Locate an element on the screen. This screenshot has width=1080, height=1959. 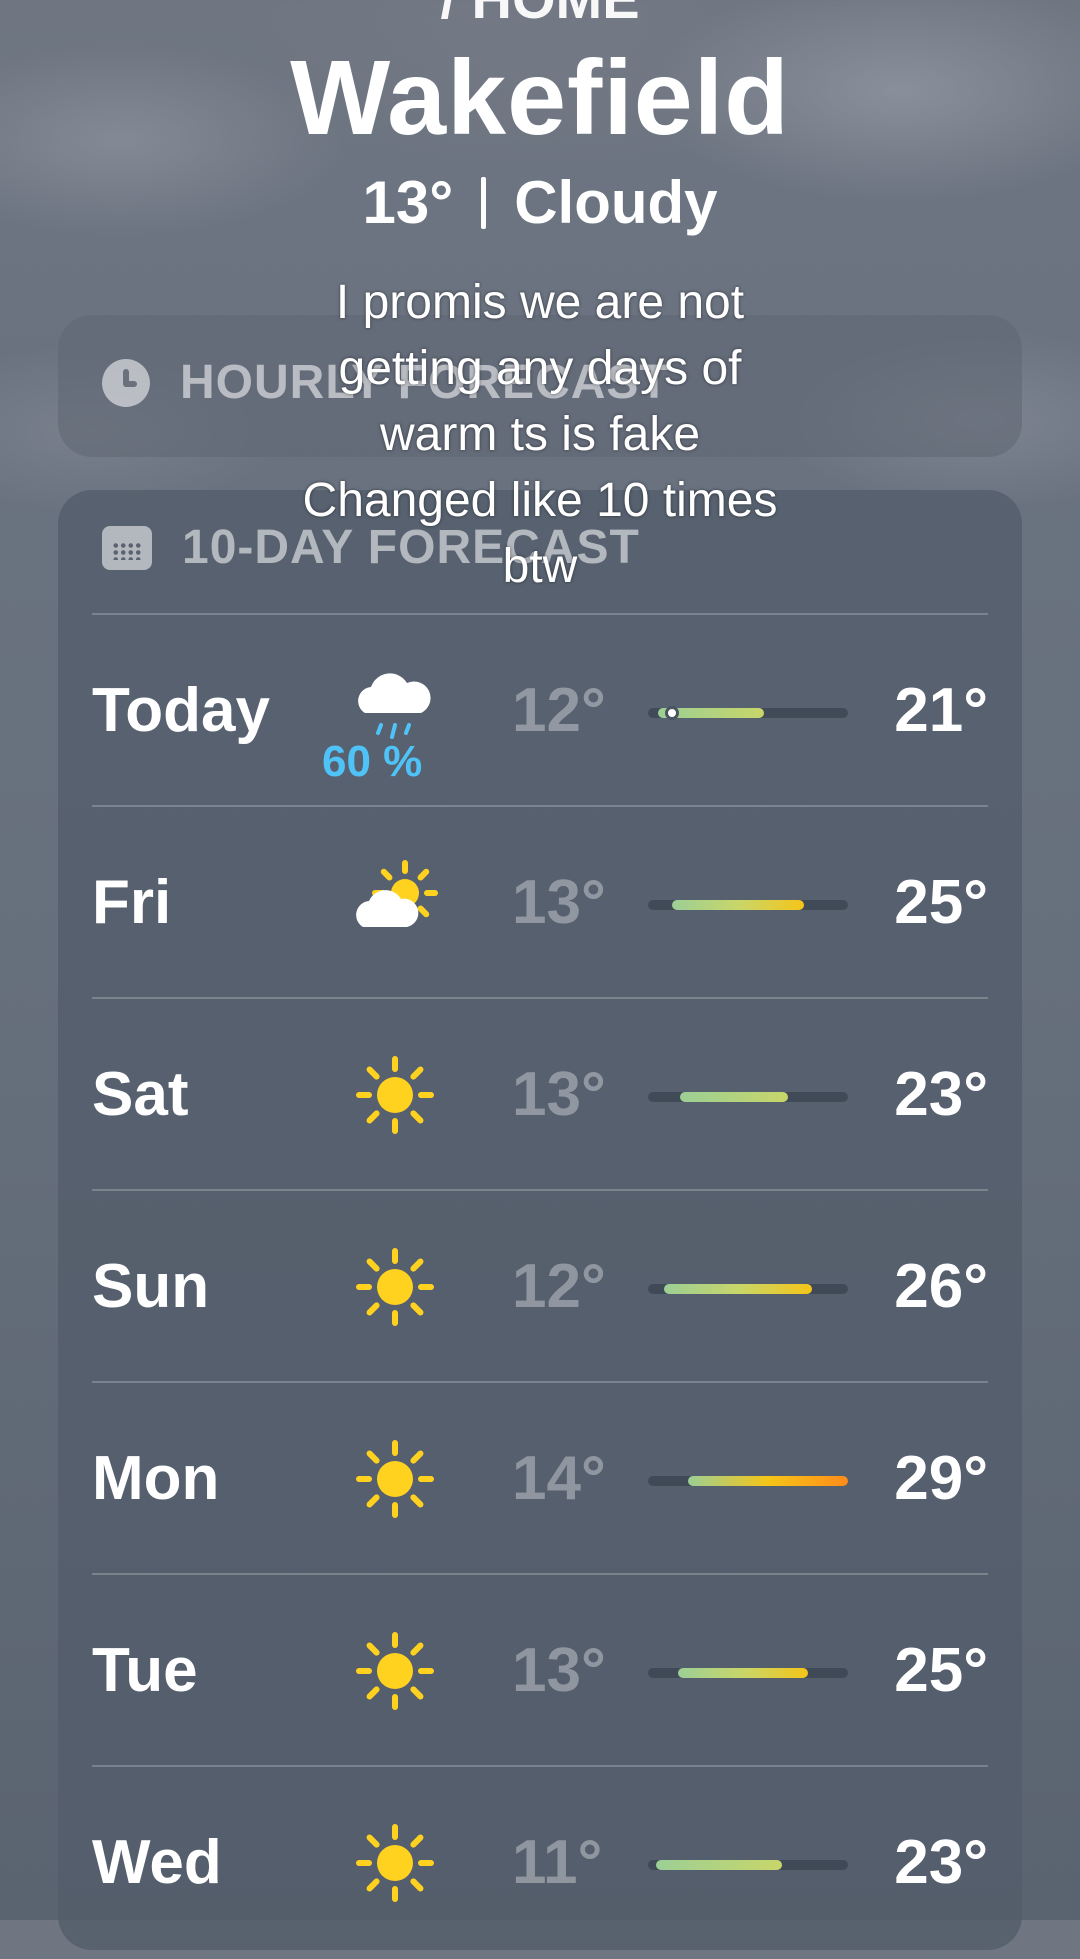
forecast-row-tue: Tue 13° 25° is located at coordinates (540, 1670).